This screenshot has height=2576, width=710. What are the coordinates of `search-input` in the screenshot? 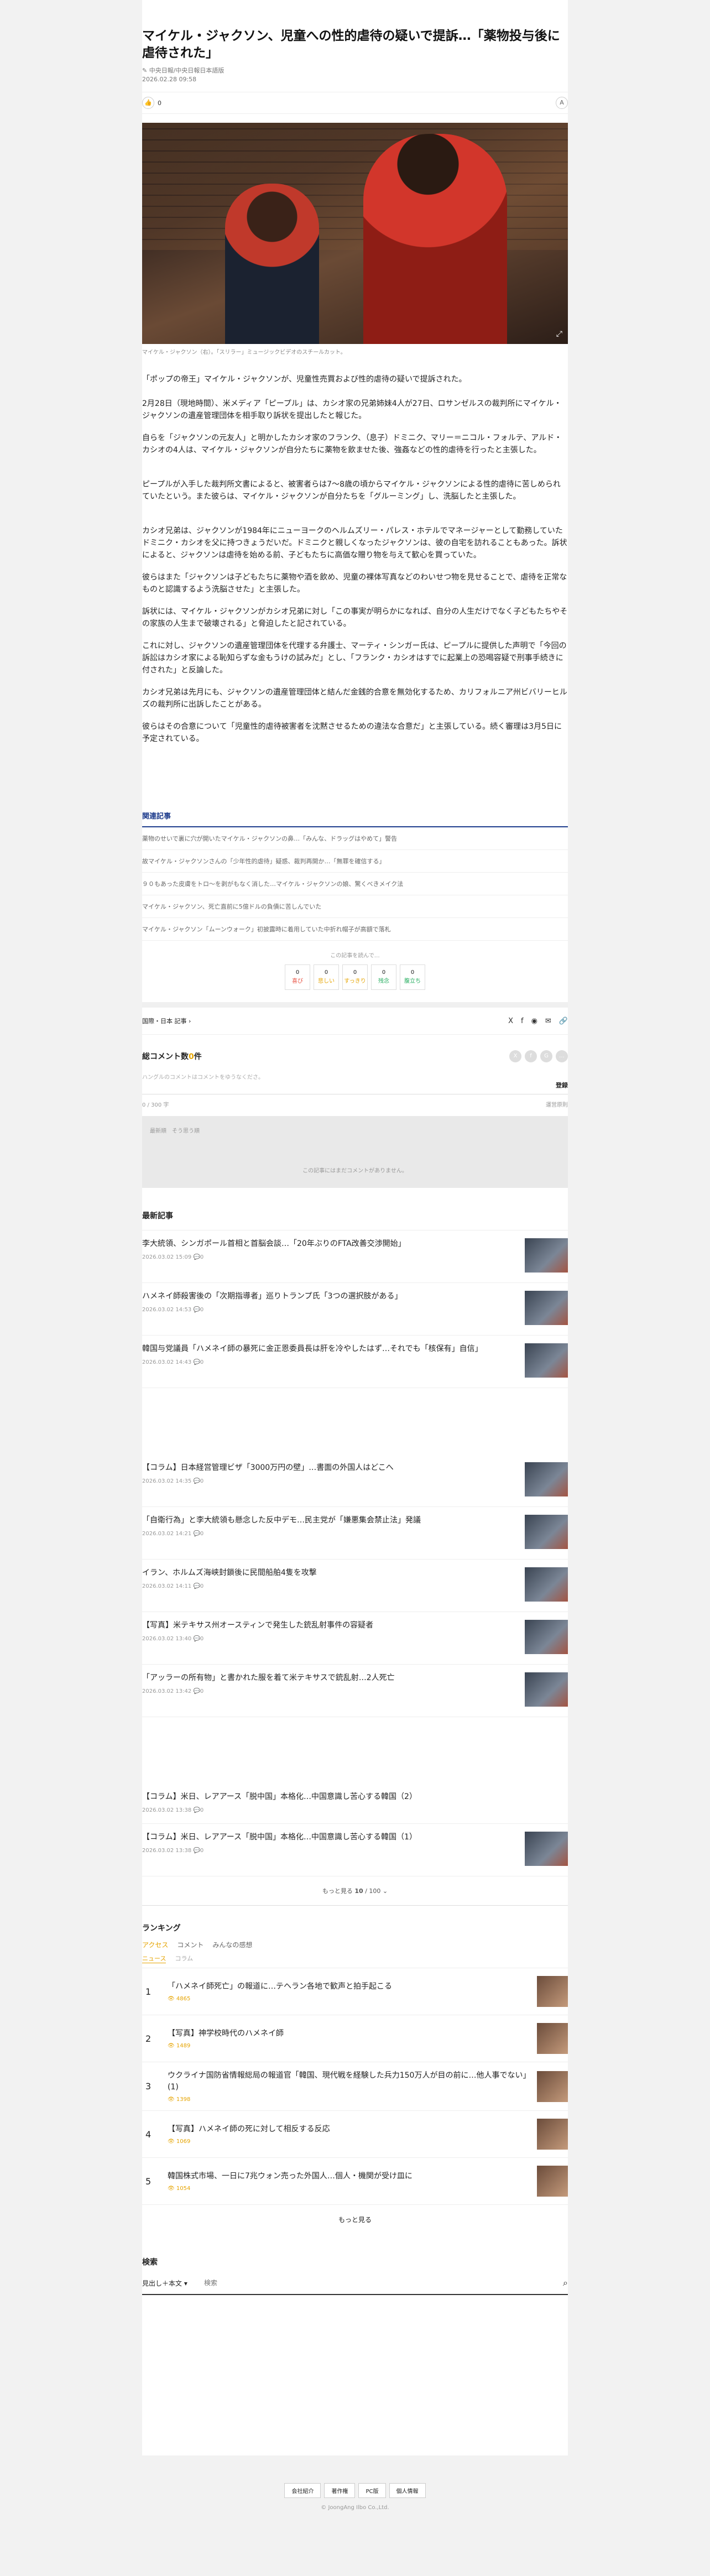 It's located at (383, 2282).